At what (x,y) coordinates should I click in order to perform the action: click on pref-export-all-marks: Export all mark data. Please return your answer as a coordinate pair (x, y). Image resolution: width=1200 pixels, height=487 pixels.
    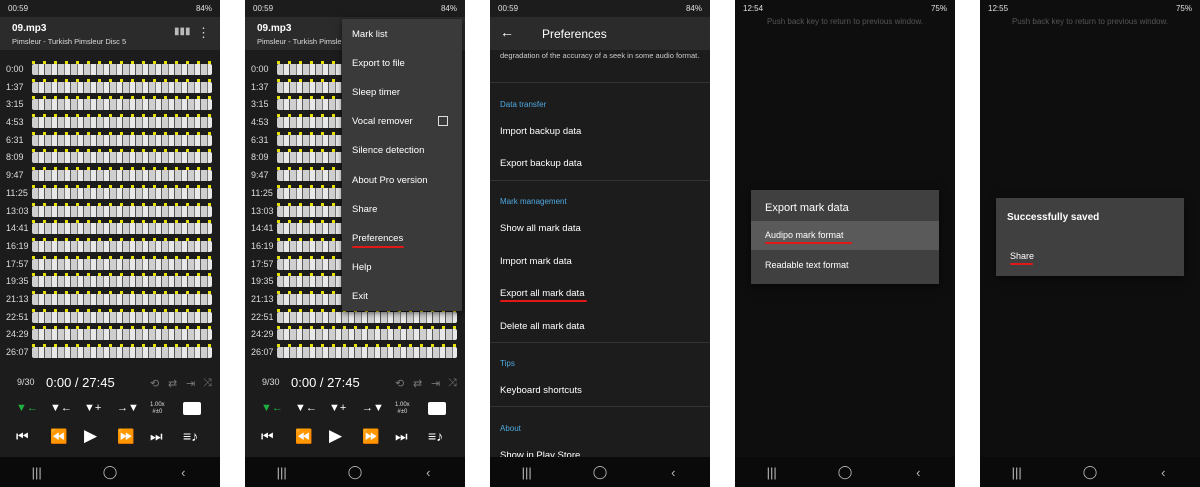
    Looking at the image, I should click on (542, 293).